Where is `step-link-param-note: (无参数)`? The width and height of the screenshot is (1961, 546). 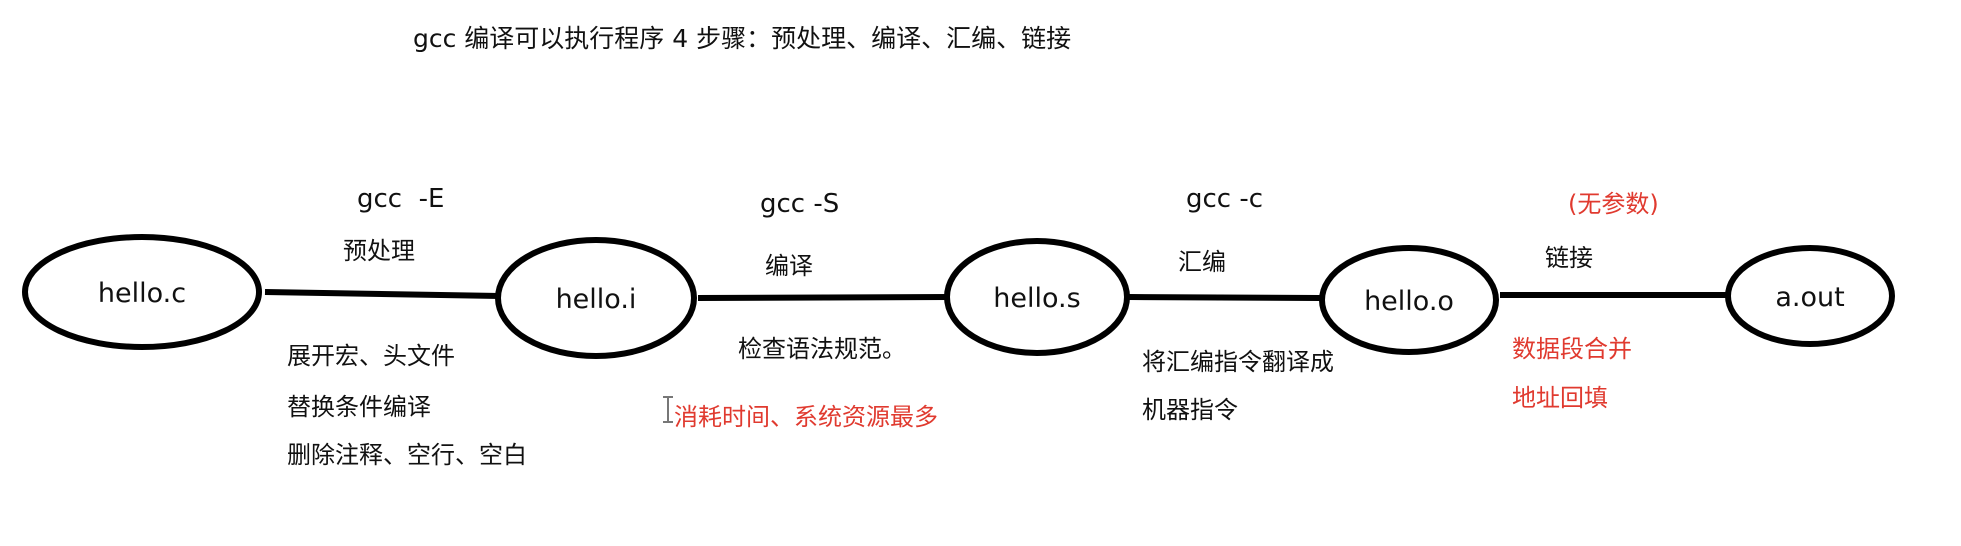 step-link-param-note: (无参数) is located at coordinates (1613, 204).